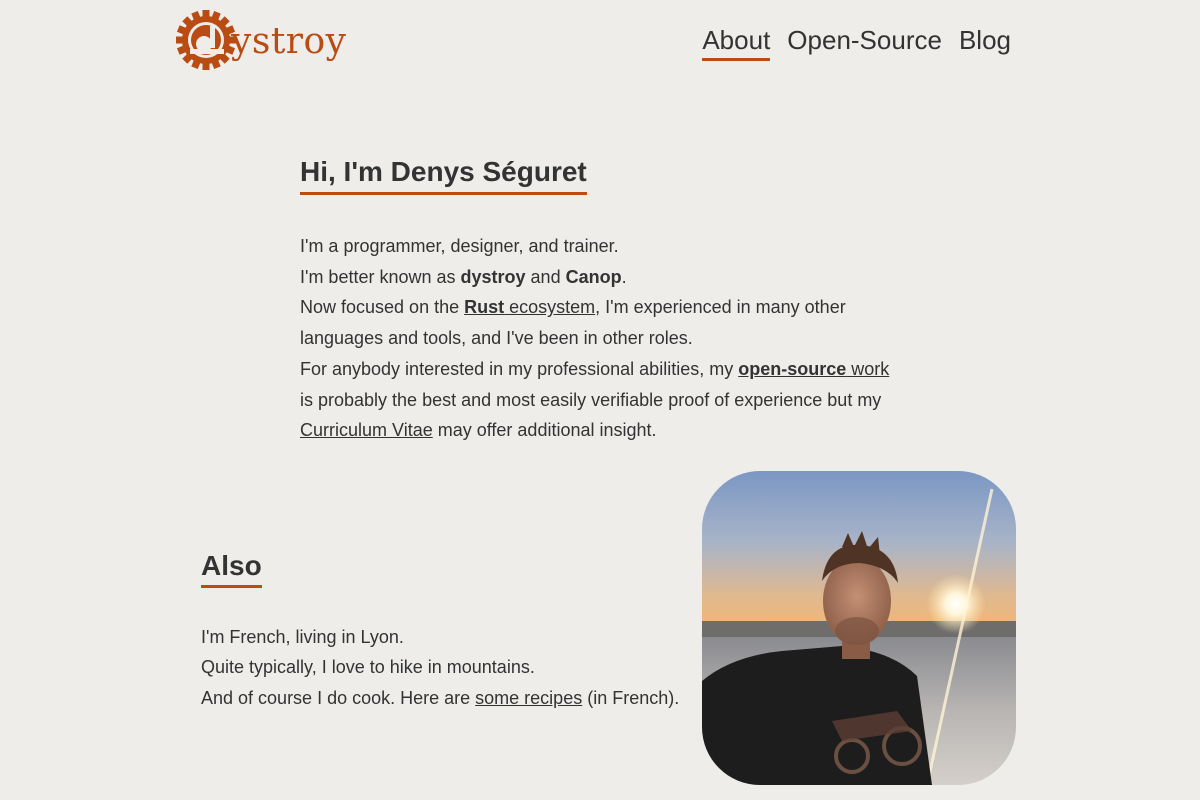 The width and height of the screenshot is (1200, 800). What do you see at coordinates (484, 307) in the screenshot?
I see `rust-link-bold: Rust` at bounding box center [484, 307].